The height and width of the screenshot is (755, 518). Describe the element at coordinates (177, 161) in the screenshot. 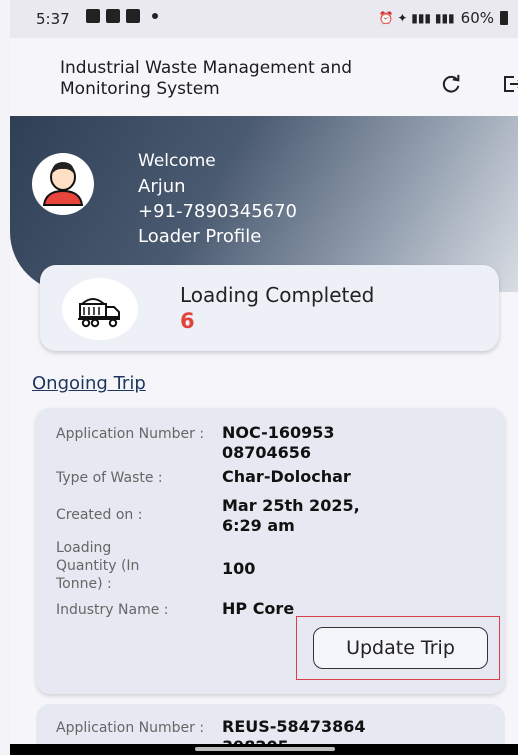

I see `welcome-text: Welcome` at that location.